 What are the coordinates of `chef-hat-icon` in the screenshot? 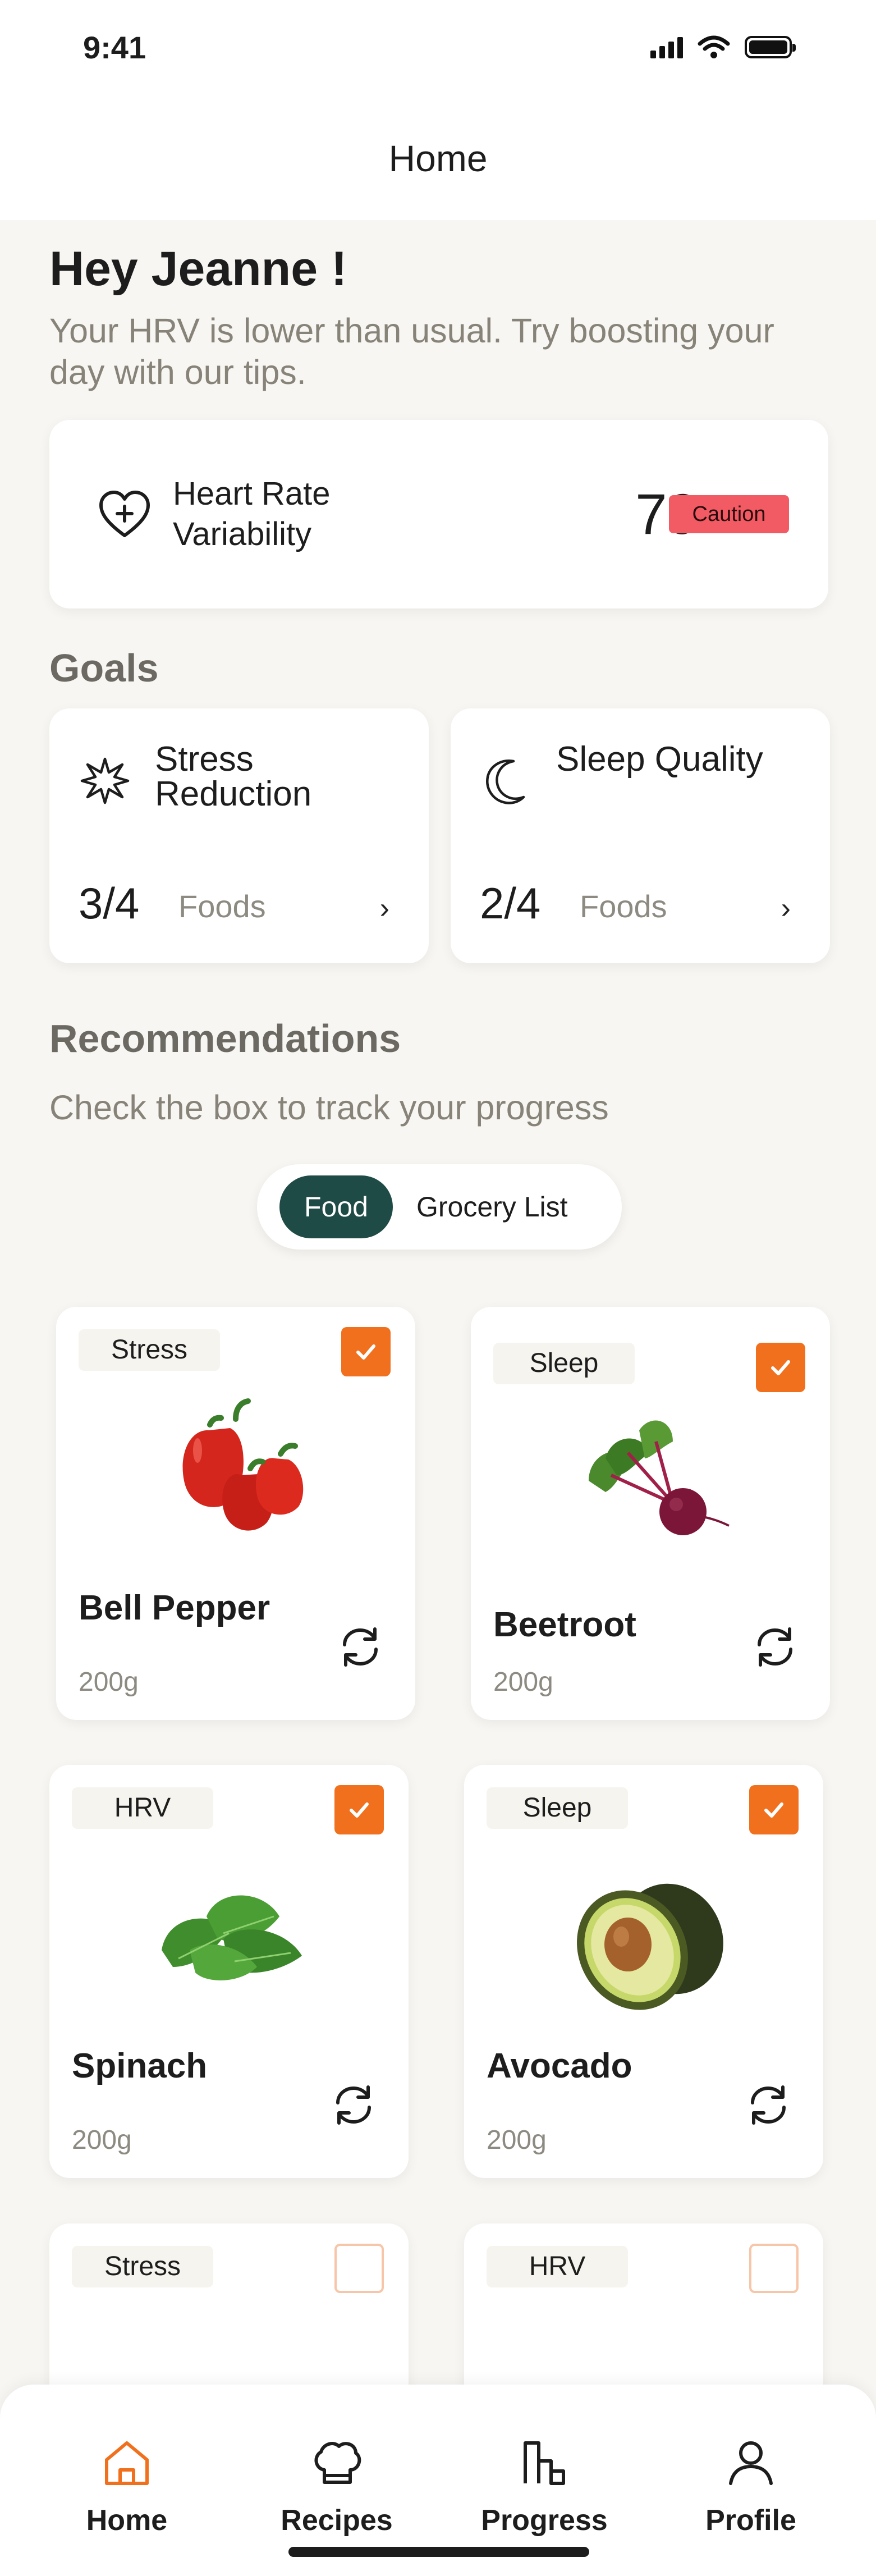 It's located at (337, 2463).